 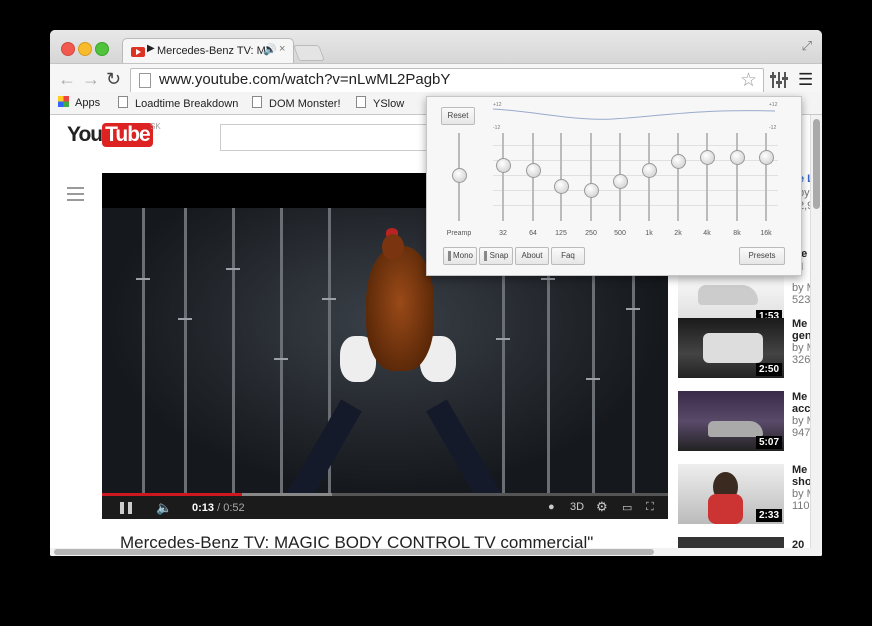 I want to click on reload-icon: ↻, so click(x=113, y=79).